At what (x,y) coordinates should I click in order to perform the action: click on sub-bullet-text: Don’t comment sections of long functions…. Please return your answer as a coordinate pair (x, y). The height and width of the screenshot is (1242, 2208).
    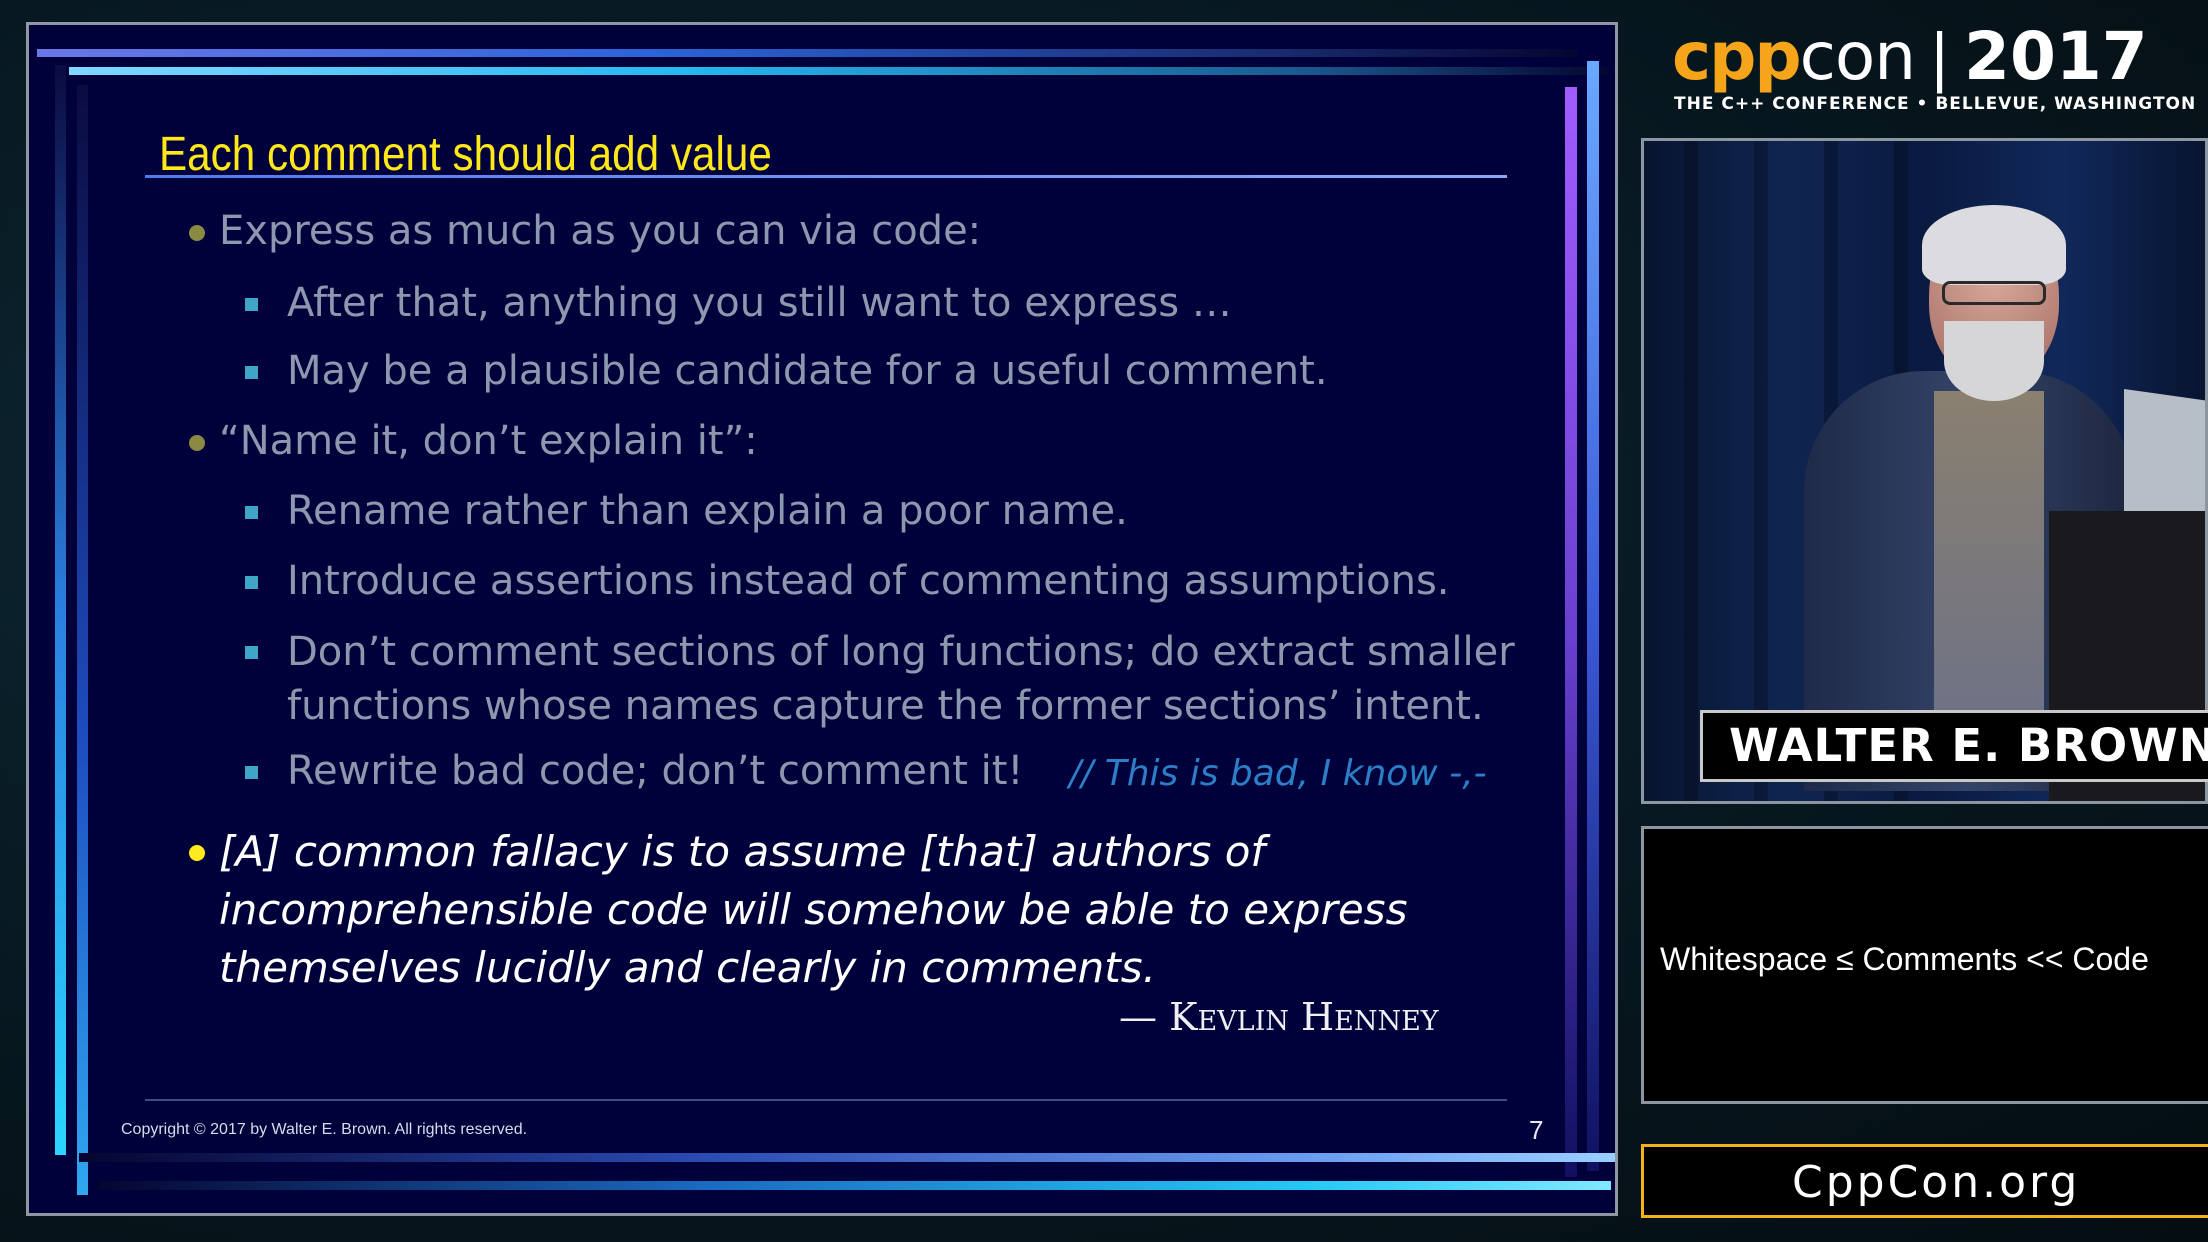
    Looking at the image, I should click on (901, 679).